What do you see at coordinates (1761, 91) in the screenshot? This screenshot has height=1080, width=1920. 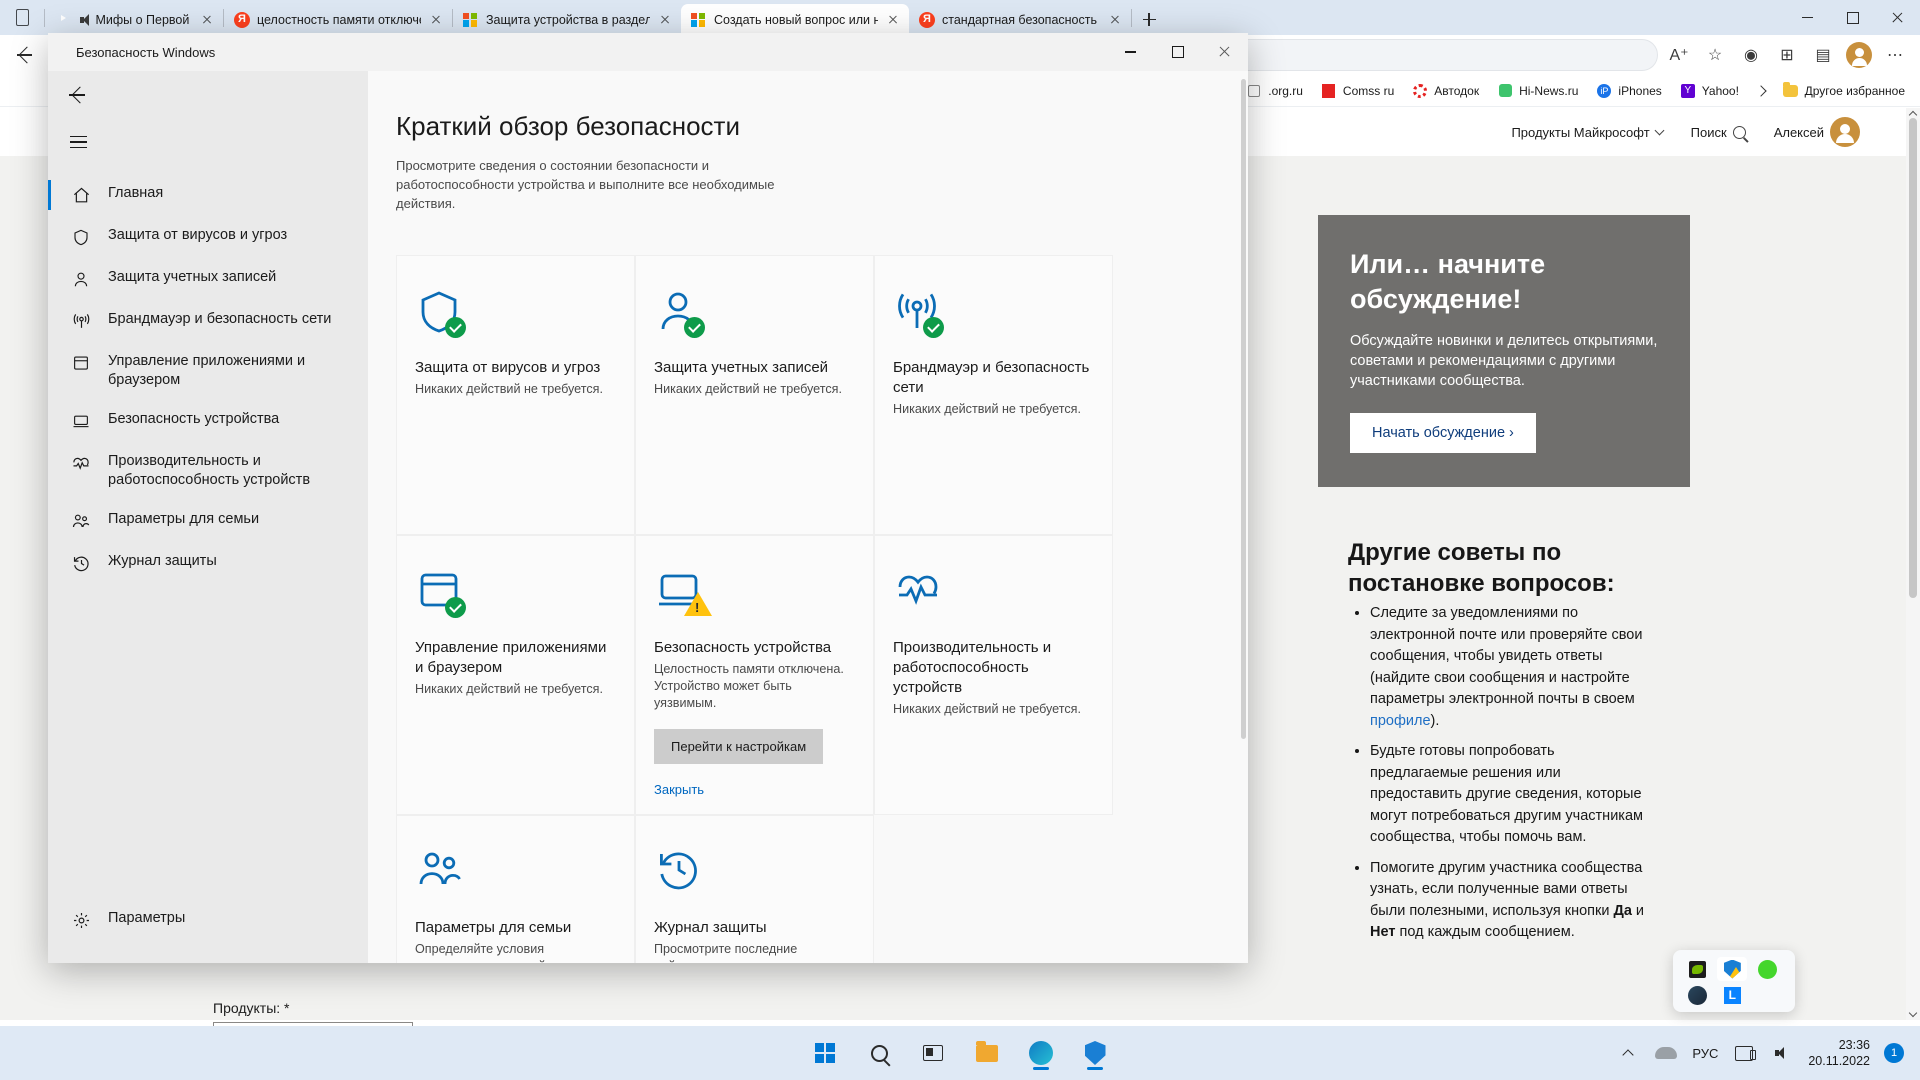 I see `bookmarks-overflow-icon` at bounding box center [1761, 91].